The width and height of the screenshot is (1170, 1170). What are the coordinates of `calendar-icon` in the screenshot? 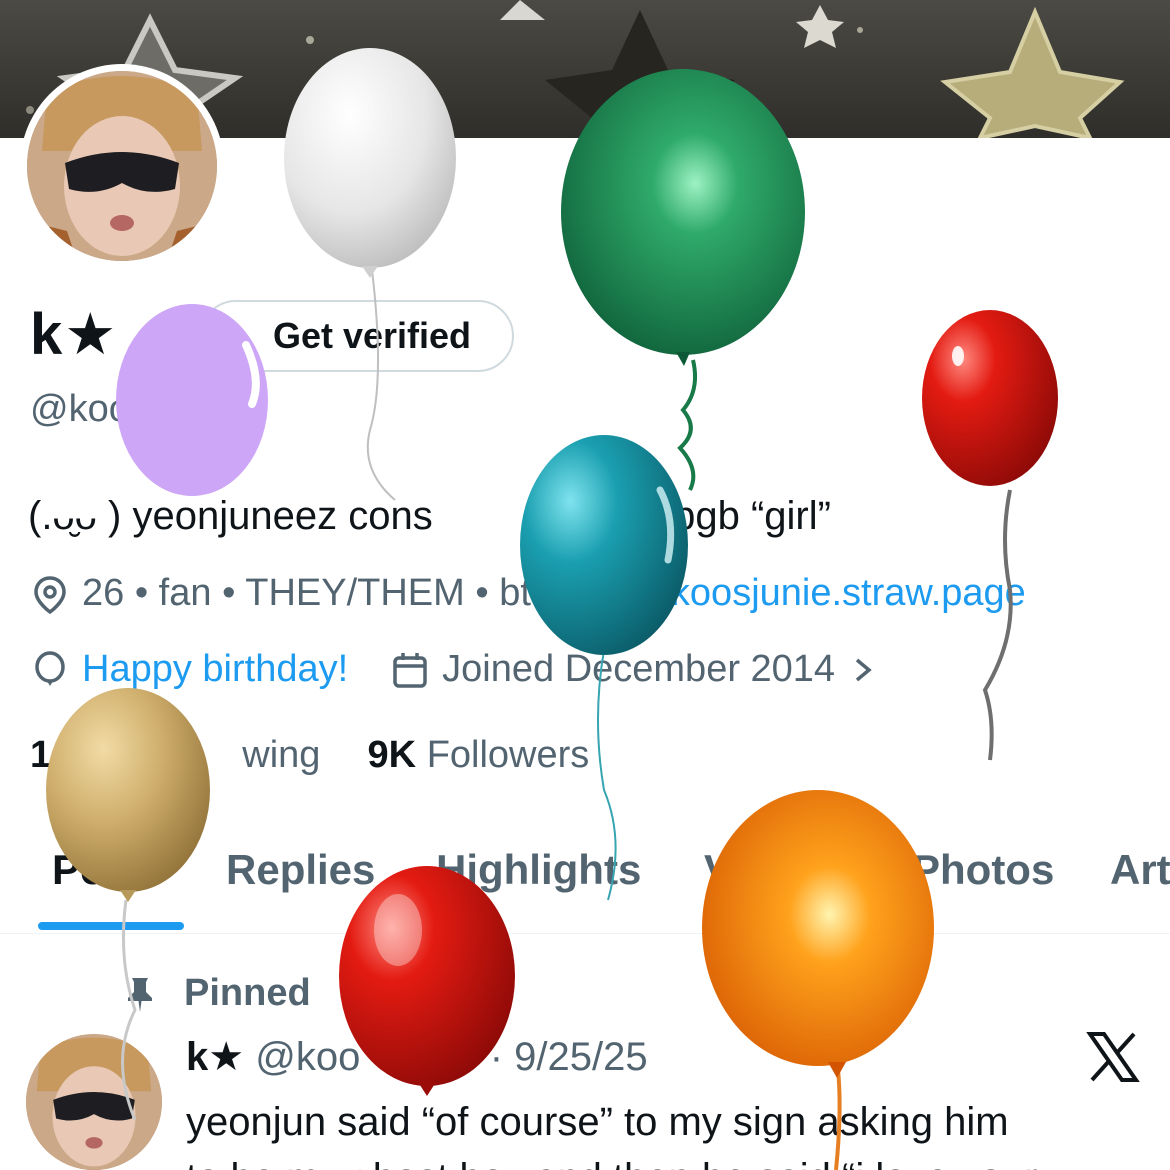 It's located at (410, 670).